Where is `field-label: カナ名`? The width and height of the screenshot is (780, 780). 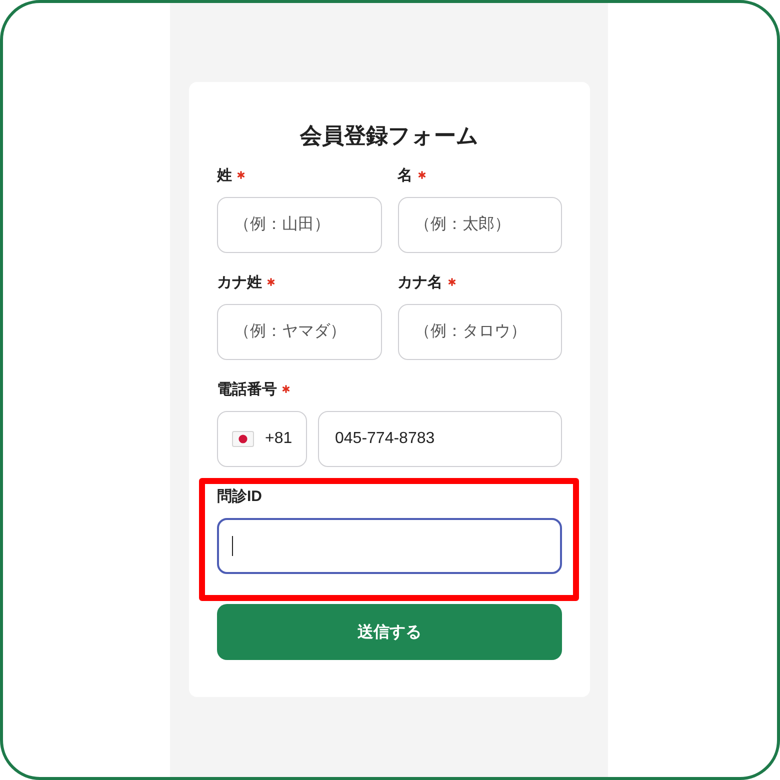
field-label: カナ名 is located at coordinates (420, 283).